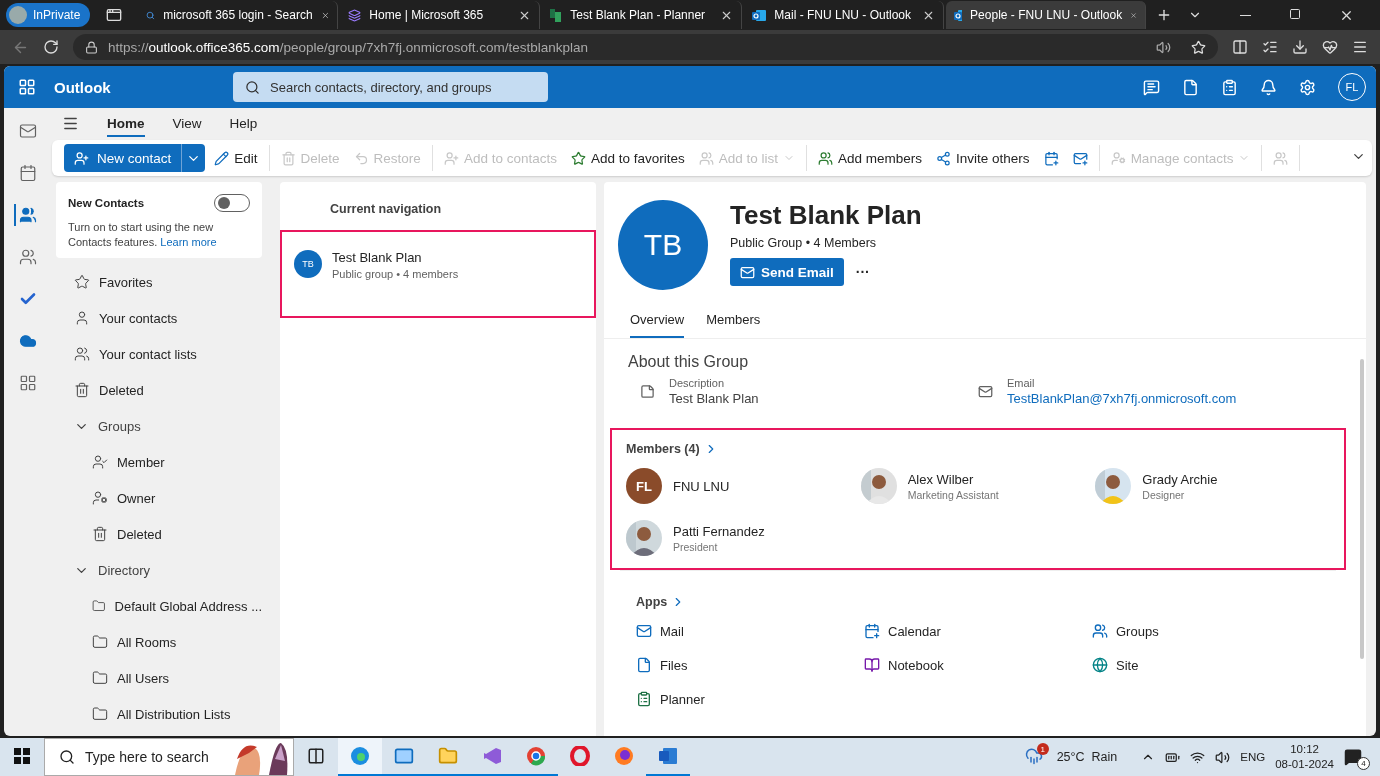 The width and height of the screenshot is (1380, 776). I want to click on folder-icon, so click(100, 678).